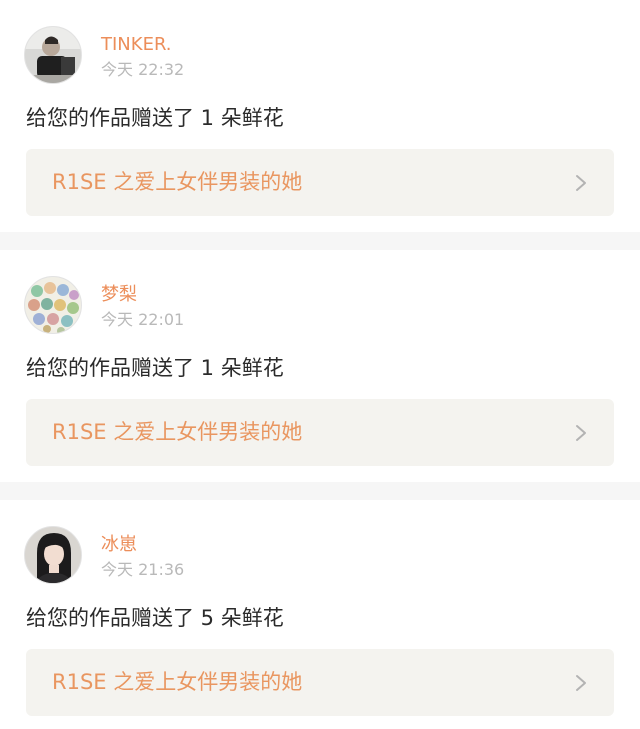 This screenshot has width=640, height=729. I want to click on girl-photo-icon, so click(53, 555).